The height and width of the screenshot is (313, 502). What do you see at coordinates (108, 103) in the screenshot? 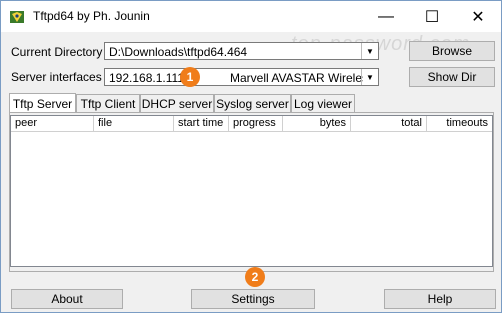
I see `tab-tftp-client: Tftp Client` at bounding box center [108, 103].